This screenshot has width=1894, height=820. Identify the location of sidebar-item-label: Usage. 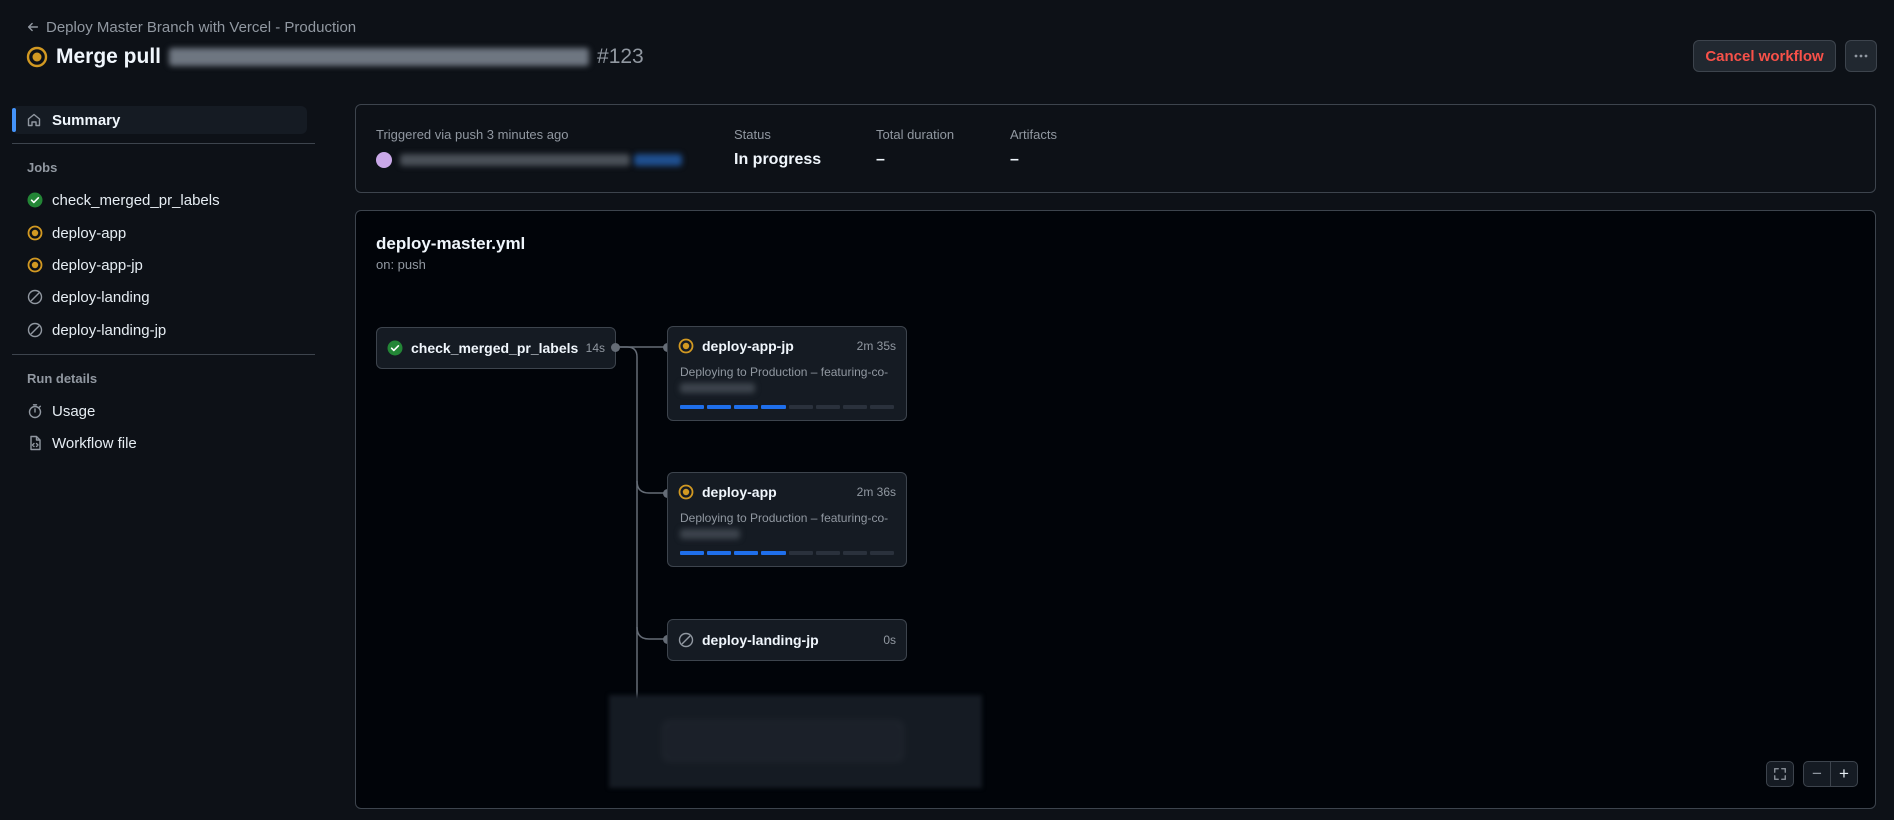
(74, 411).